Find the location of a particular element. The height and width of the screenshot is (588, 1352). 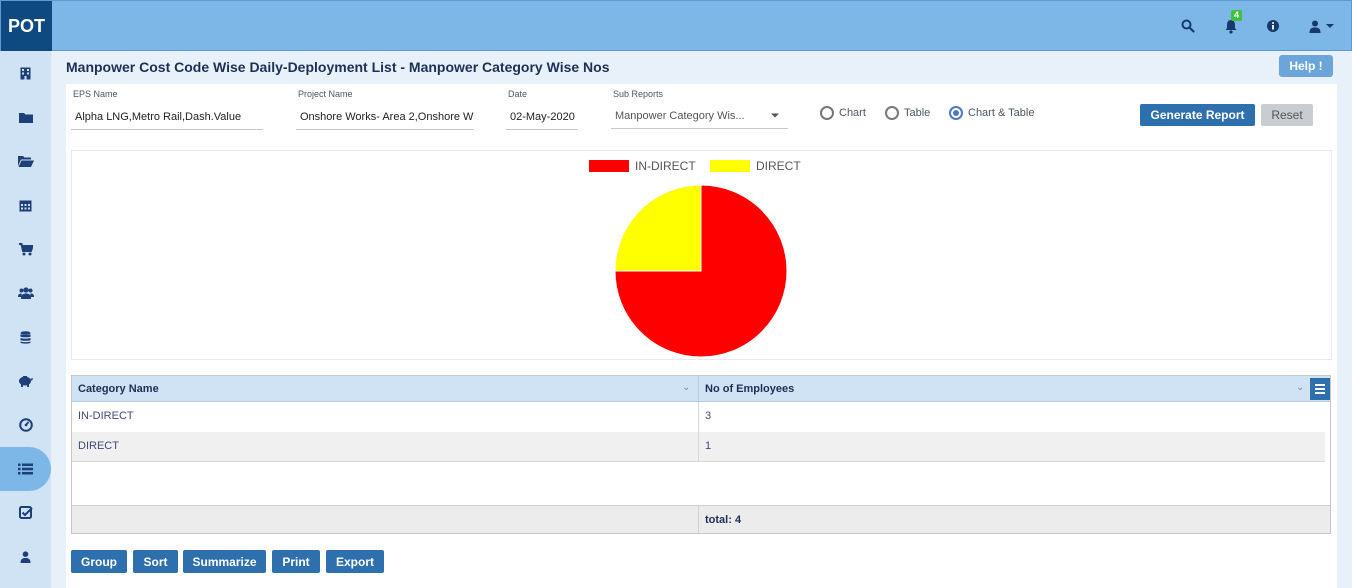

view-option-table: Table is located at coordinates (907, 113).